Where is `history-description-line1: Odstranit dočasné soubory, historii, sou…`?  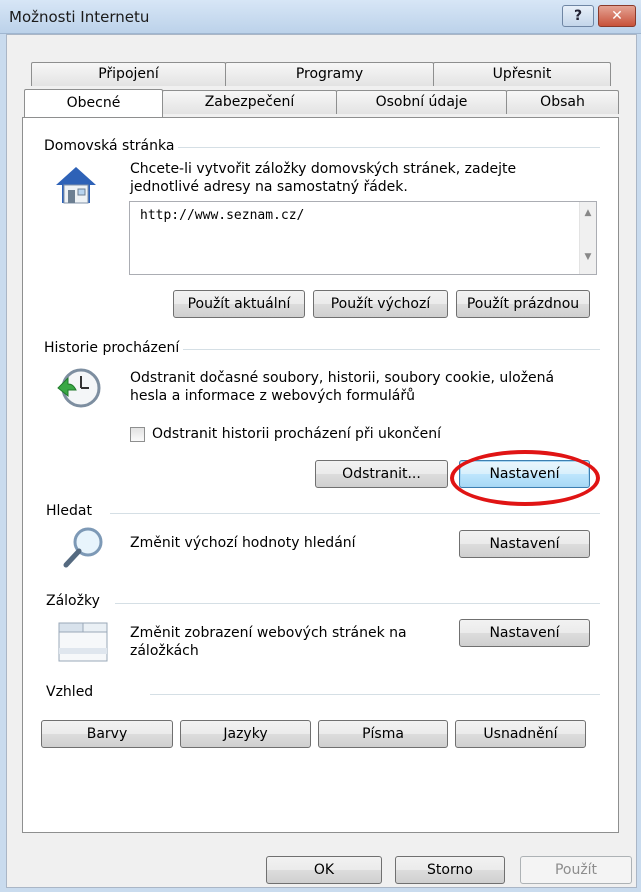 history-description-line1: Odstranit dočasné soubory, historii, sou… is located at coordinates (342, 378).